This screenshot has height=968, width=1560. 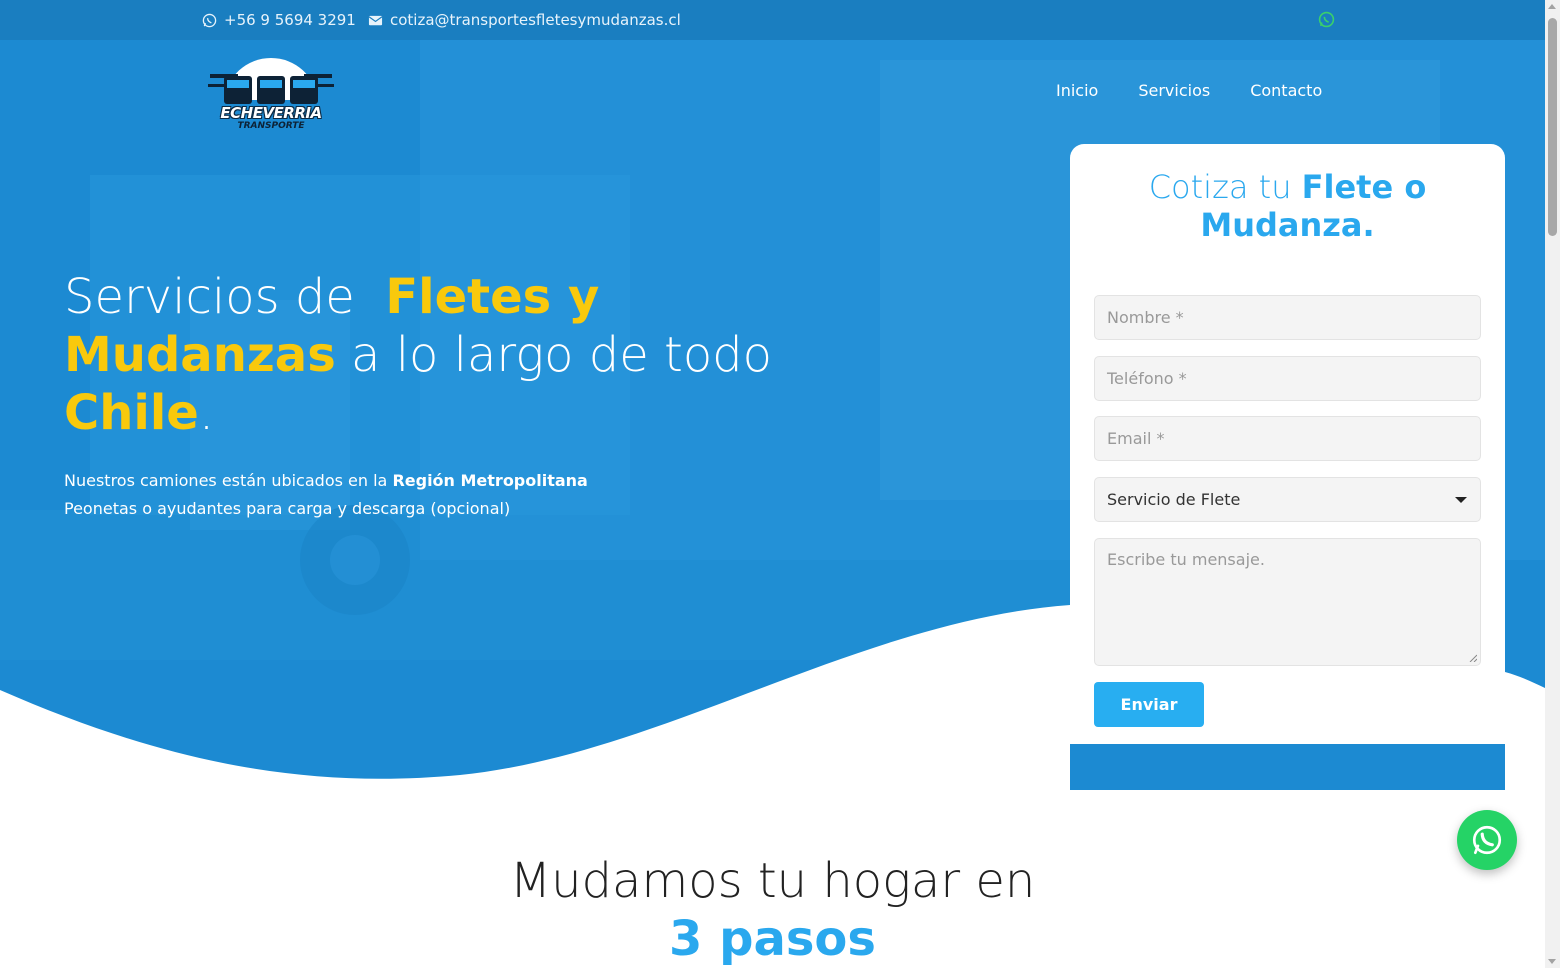 What do you see at coordinates (535, 20) in the screenshot?
I see `topbar-email-text: cotiza@transportesfletesymudanzas.cl` at bounding box center [535, 20].